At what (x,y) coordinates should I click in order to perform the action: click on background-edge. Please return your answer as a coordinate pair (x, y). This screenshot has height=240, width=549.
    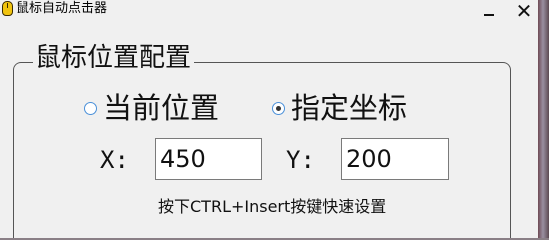
    Looking at the image, I should click on (543, 119).